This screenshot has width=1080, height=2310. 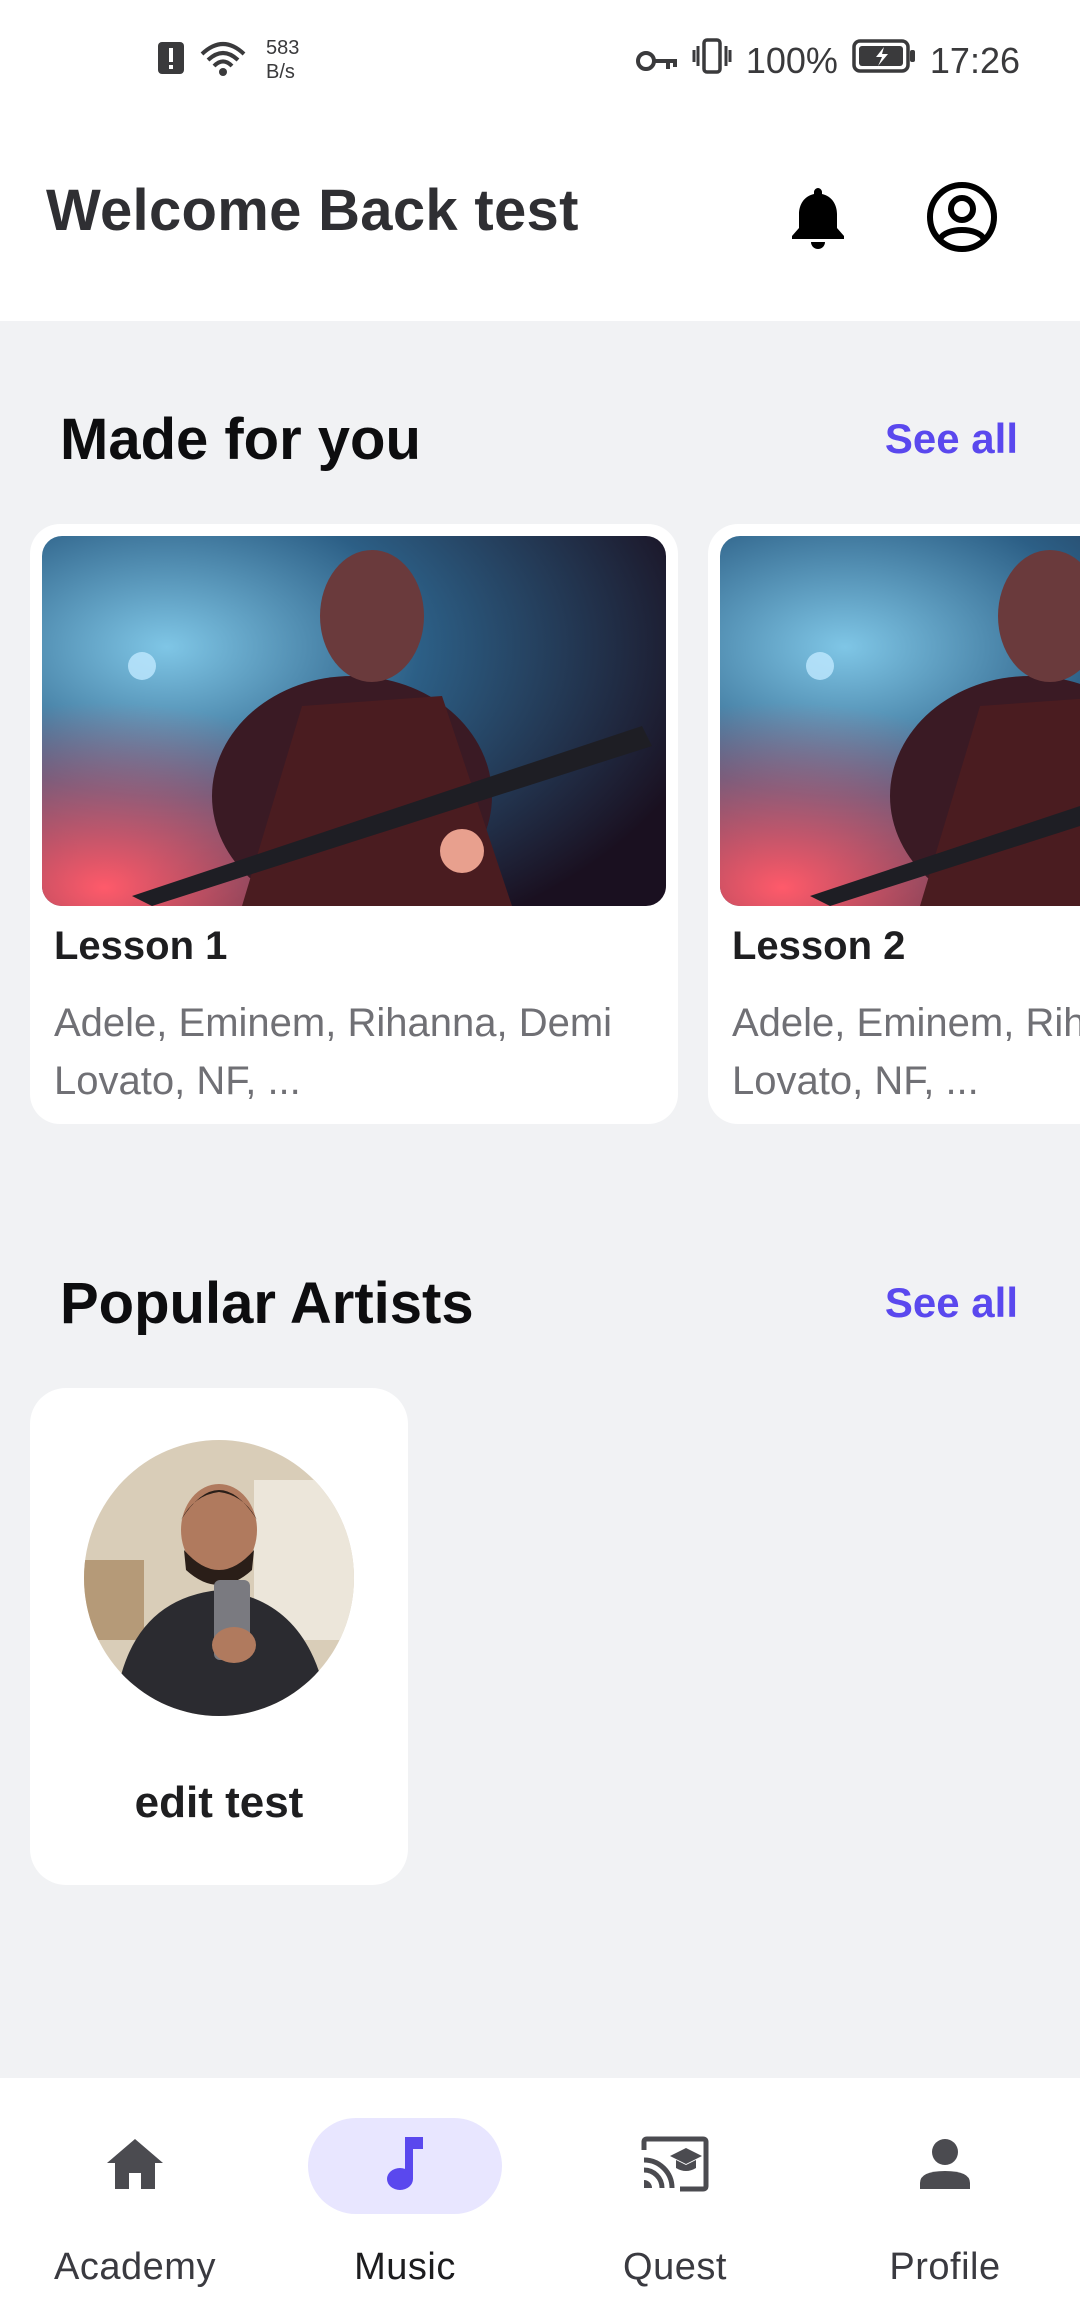 I want to click on nav-label: Academy, so click(x=135, y=2267).